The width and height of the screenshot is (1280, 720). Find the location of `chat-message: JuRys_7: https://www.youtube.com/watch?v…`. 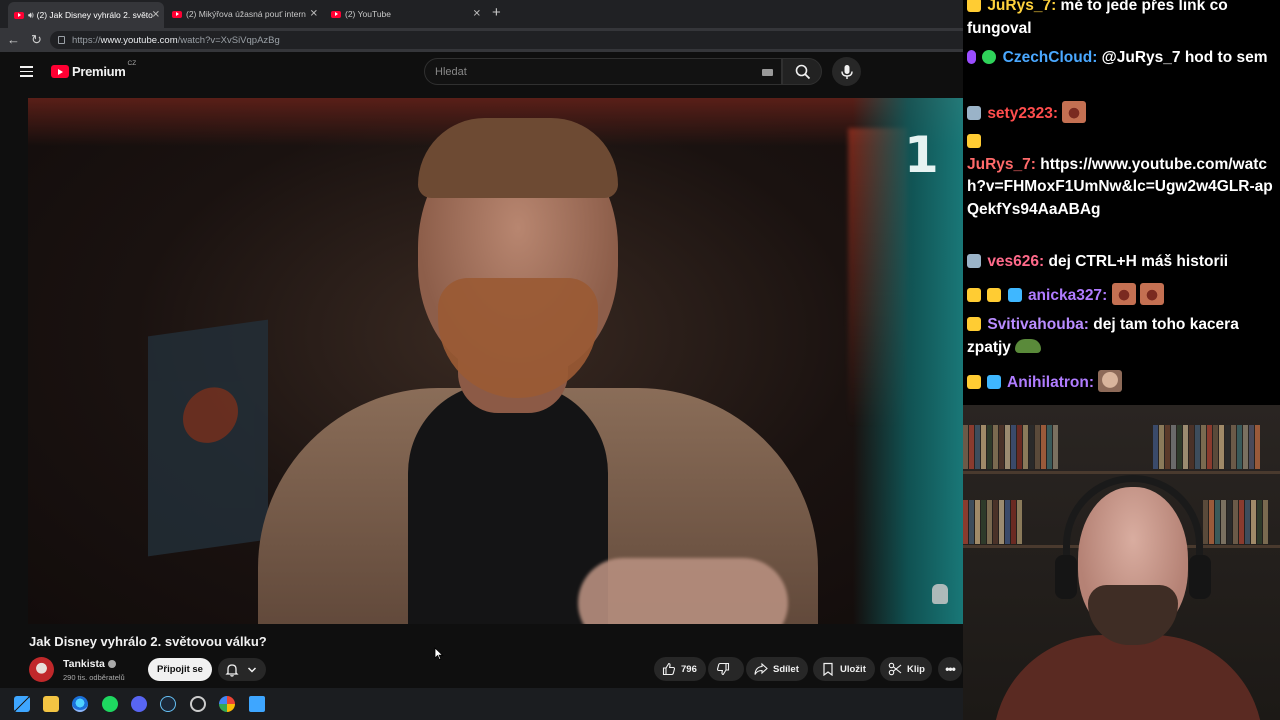

chat-message: JuRys_7: https://www.youtube.com/watch?v… is located at coordinates (1122, 176).